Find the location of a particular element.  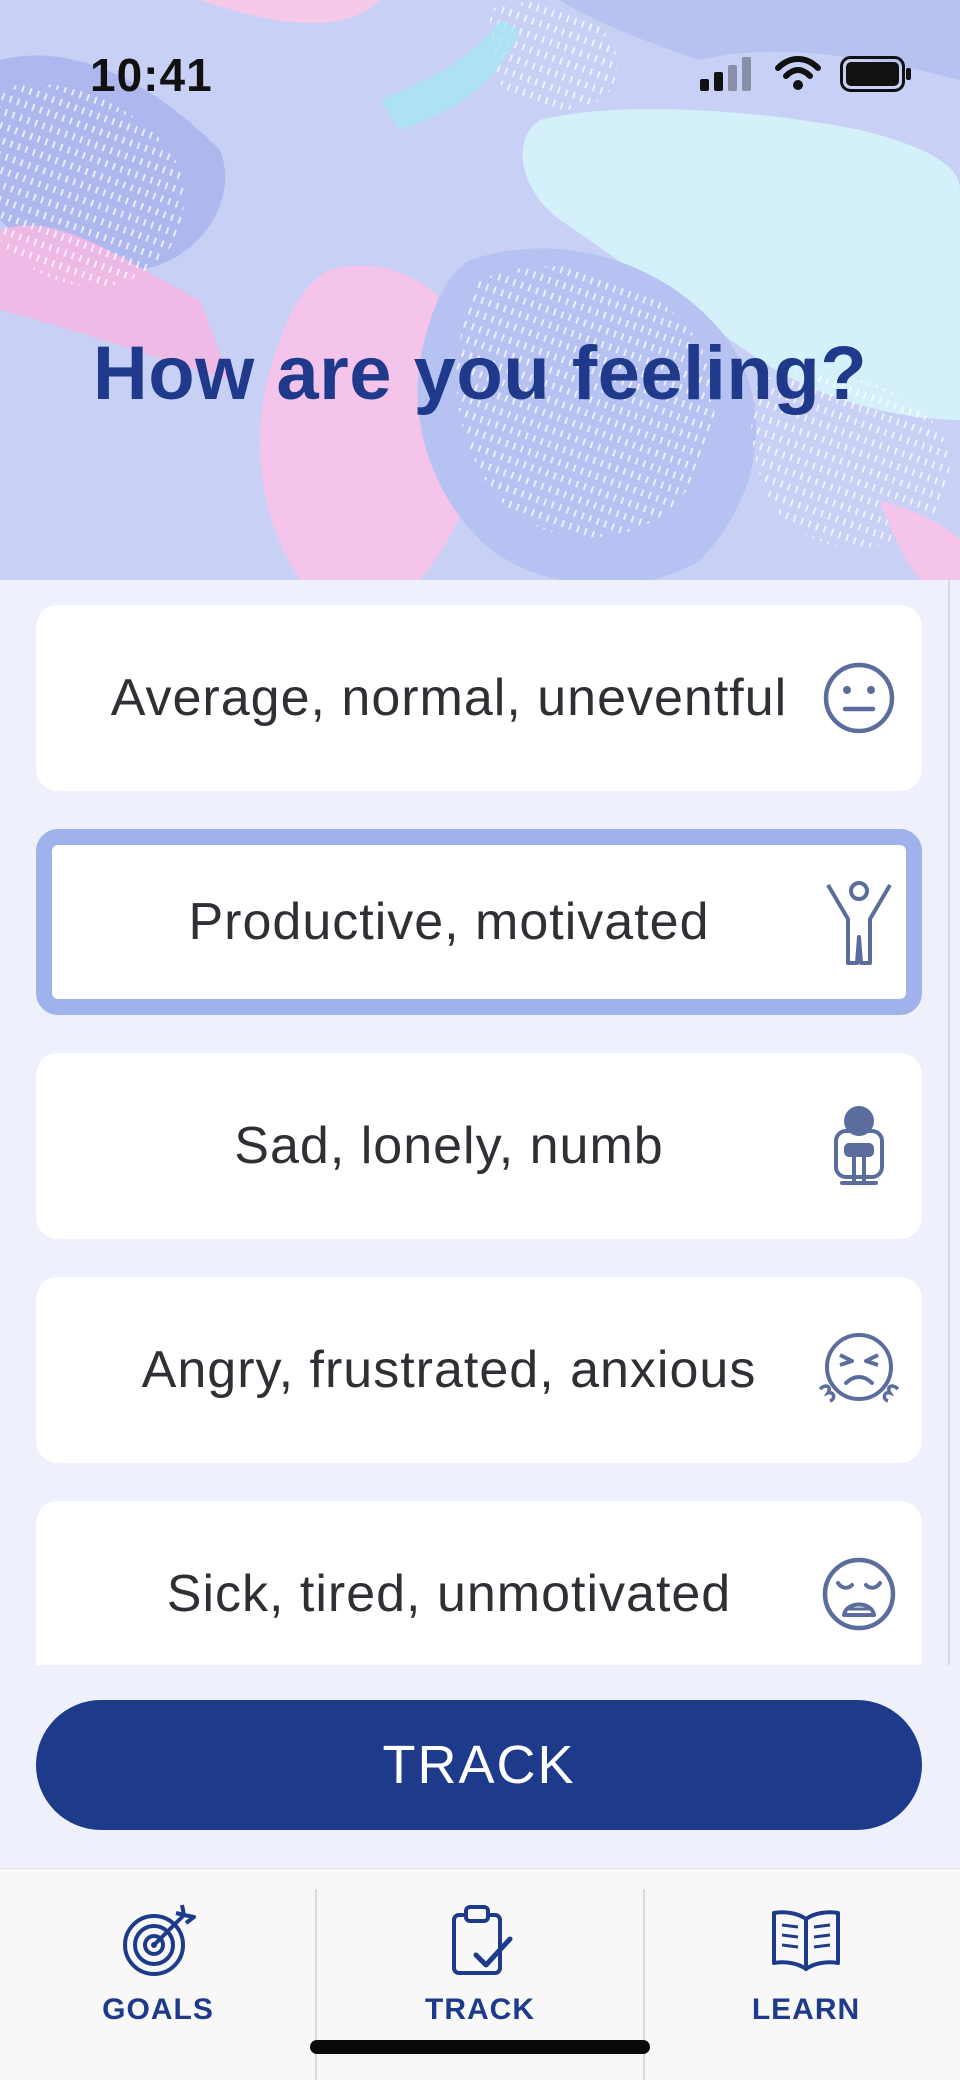

target-icon is located at coordinates (159, 1940).